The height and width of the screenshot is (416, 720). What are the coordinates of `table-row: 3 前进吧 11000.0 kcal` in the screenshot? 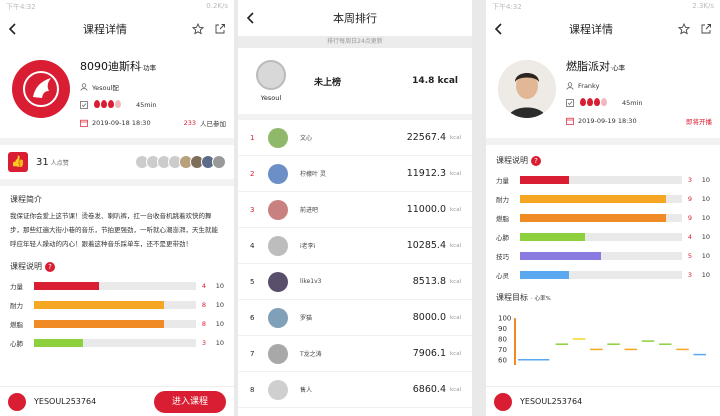 It's located at (355, 210).